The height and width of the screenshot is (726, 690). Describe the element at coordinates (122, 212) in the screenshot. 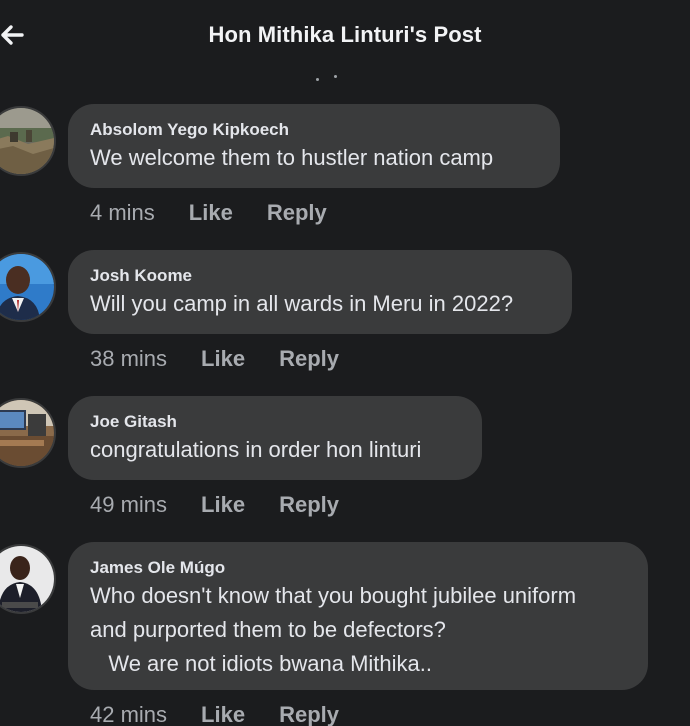

I see `comment-time: 4 mins` at that location.